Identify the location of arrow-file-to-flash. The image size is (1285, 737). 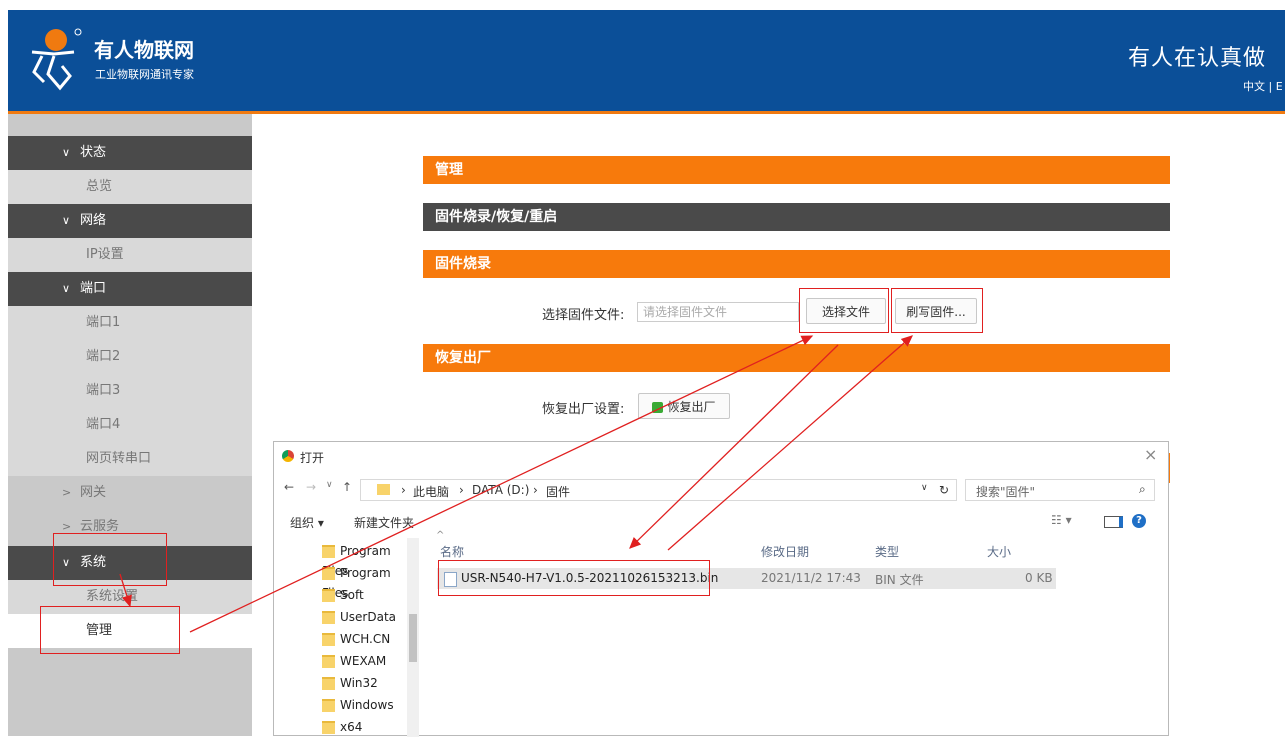
(790, 443).